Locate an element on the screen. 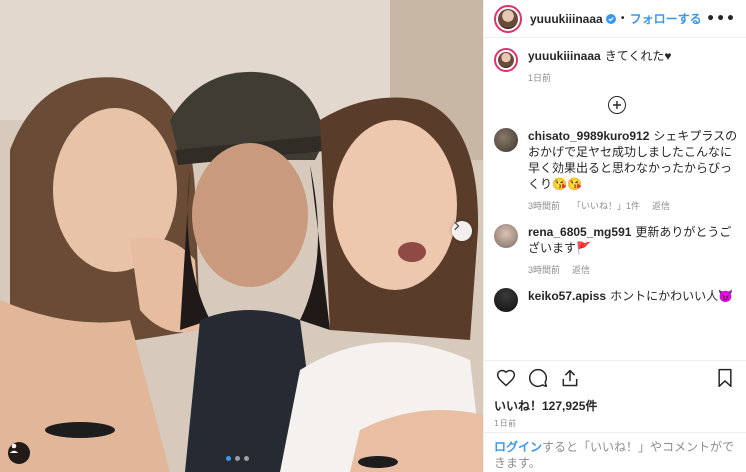 The height and width of the screenshot is (472, 746). comment-item: keiko57.apiss ホントにかわいい人😈 is located at coordinates (616, 300).